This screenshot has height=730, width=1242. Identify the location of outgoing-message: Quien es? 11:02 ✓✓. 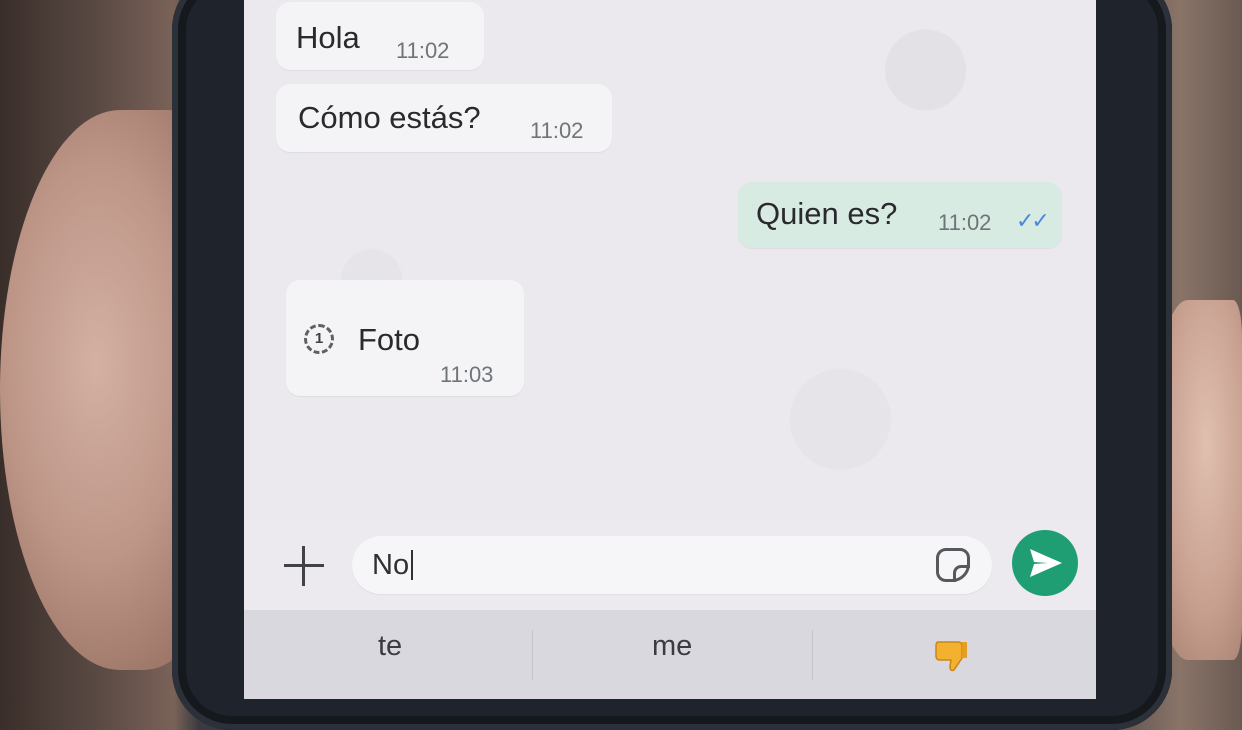
(900, 215).